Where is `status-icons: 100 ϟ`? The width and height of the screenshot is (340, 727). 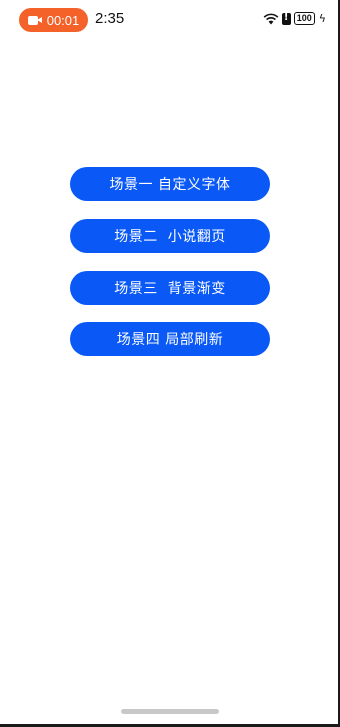 status-icons: 100 ϟ is located at coordinates (294, 18).